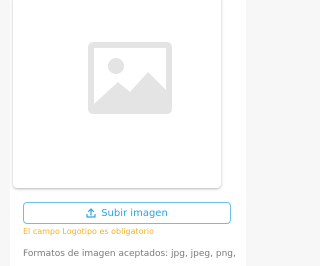 This screenshot has width=320, height=266. Describe the element at coordinates (134, 213) in the screenshot. I see `upload-button-label: Subir imagen` at that location.